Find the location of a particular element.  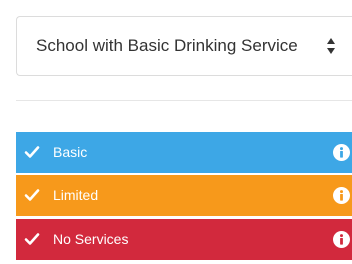

sort-arrows-icon is located at coordinates (331, 46).